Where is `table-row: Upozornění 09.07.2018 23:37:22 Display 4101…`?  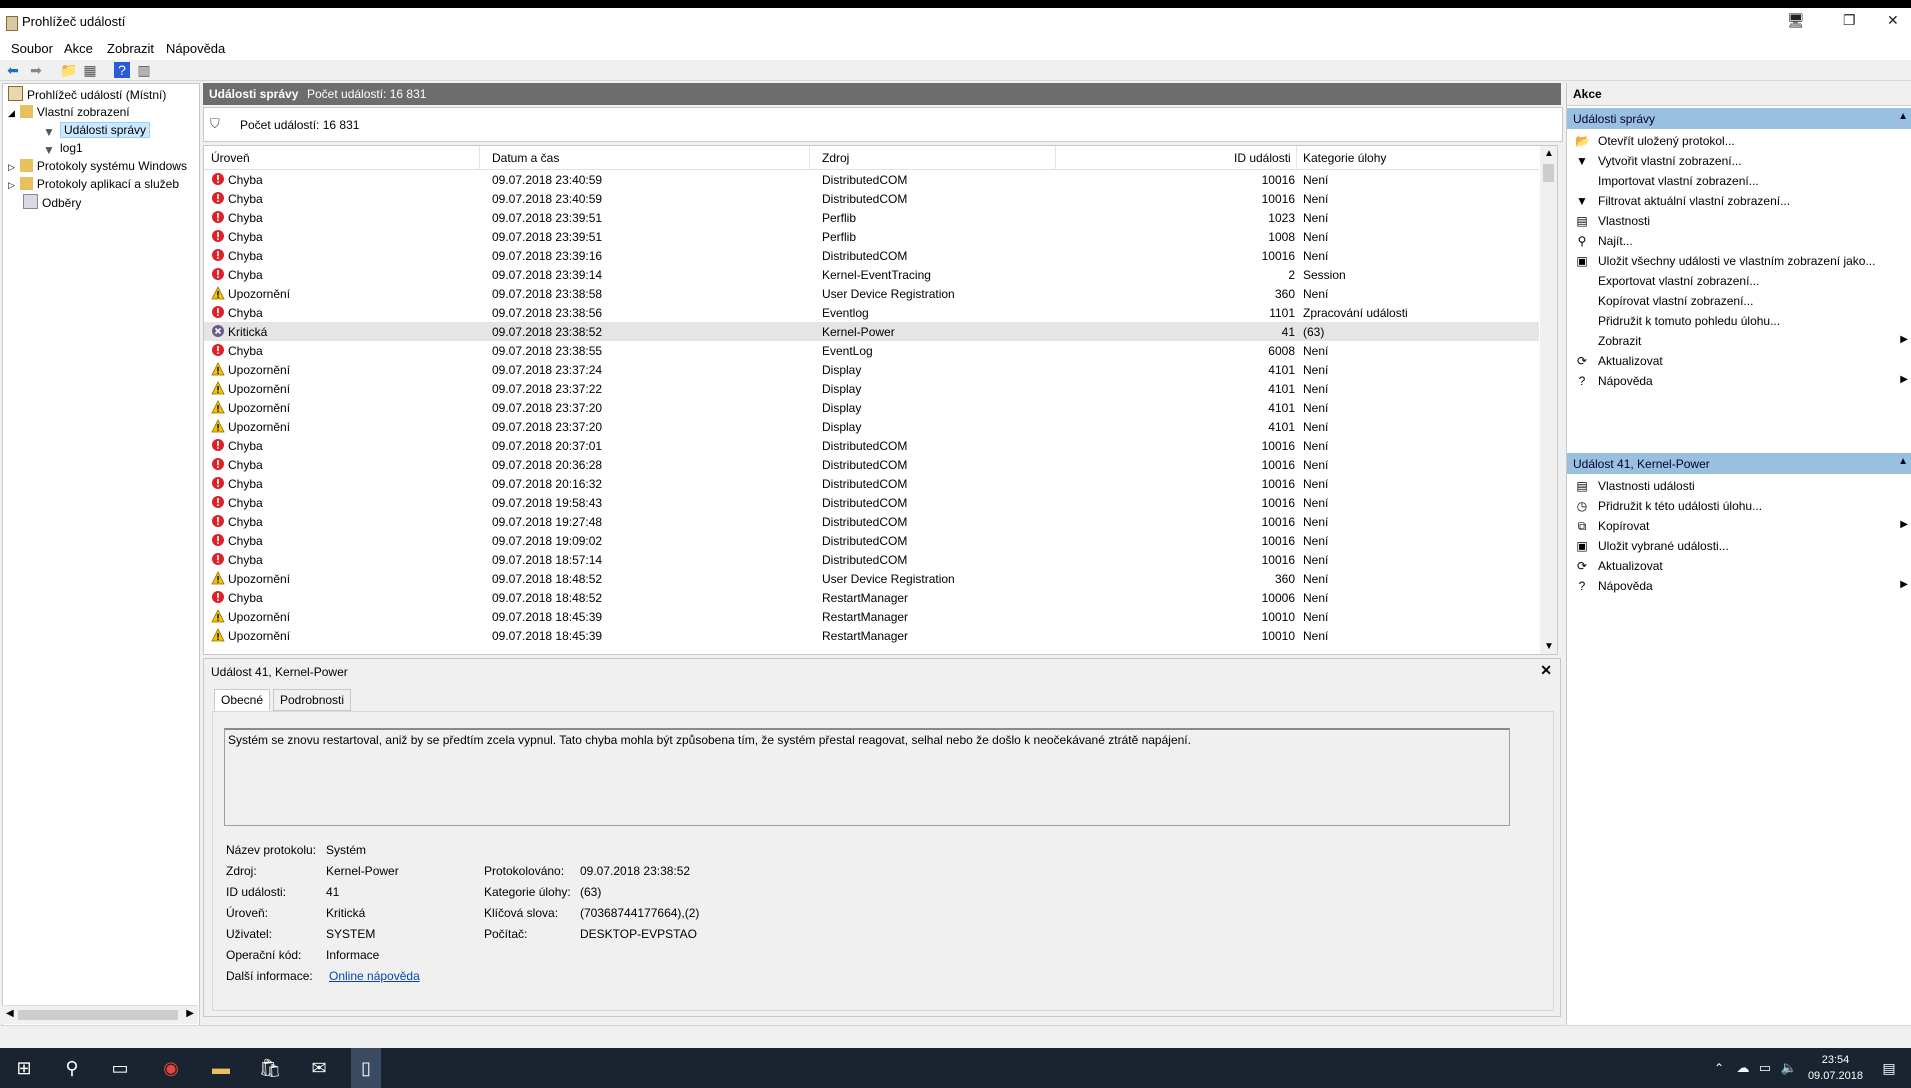
table-row: Upozornění 09.07.2018 23:37:22 Display 4101… is located at coordinates (871, 388).